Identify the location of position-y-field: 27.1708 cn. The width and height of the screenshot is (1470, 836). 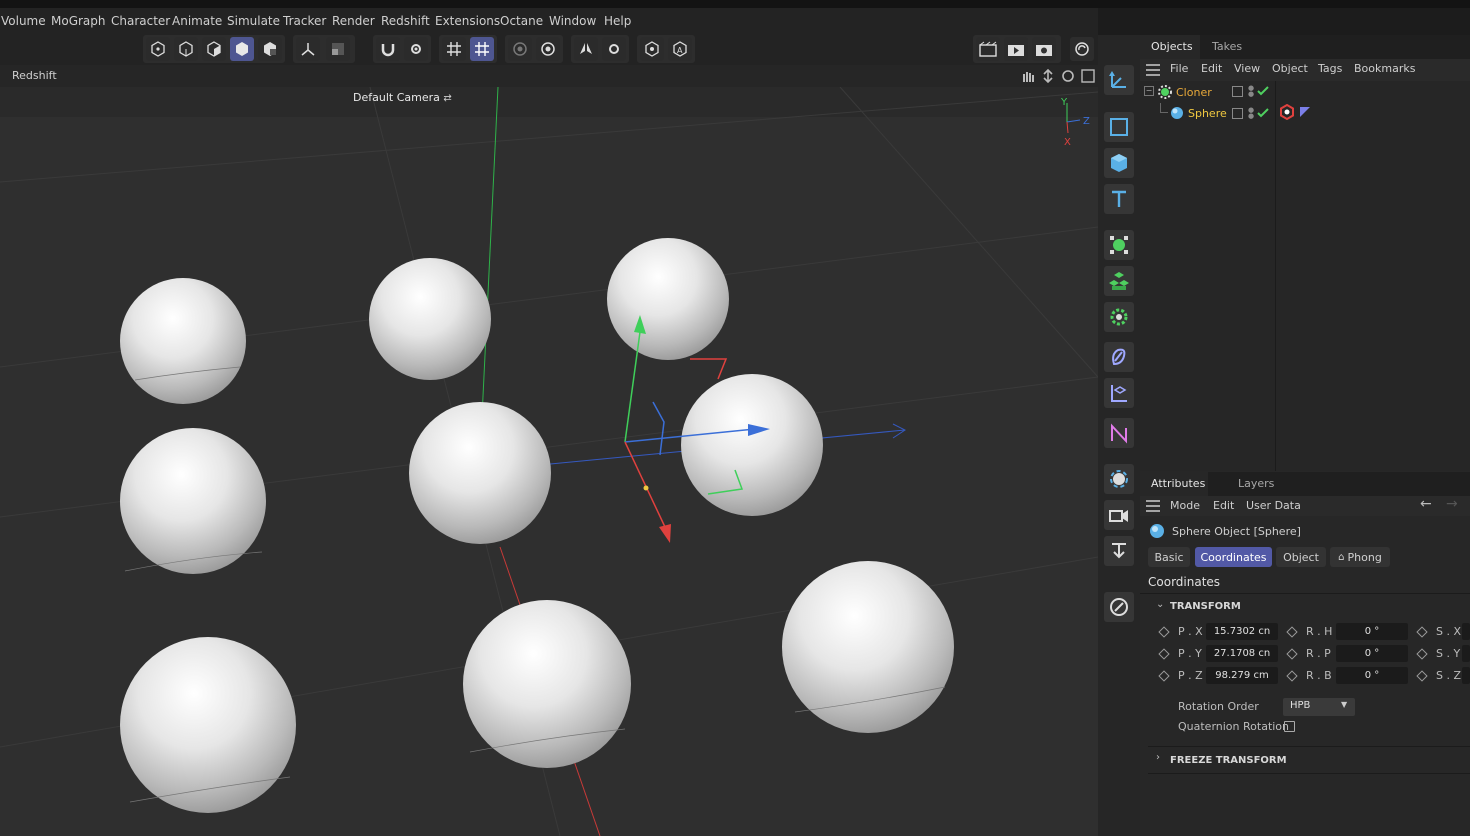
(1242, 653).